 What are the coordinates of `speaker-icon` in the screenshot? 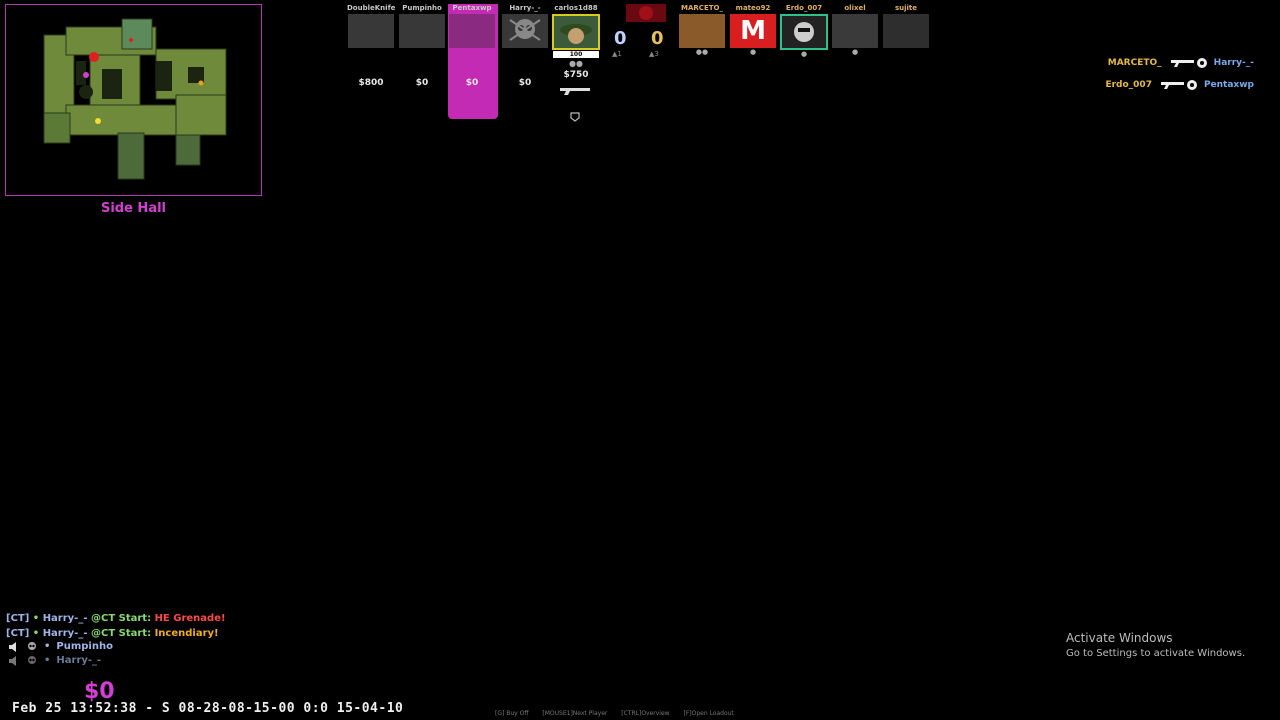 It's located at (12, 647).